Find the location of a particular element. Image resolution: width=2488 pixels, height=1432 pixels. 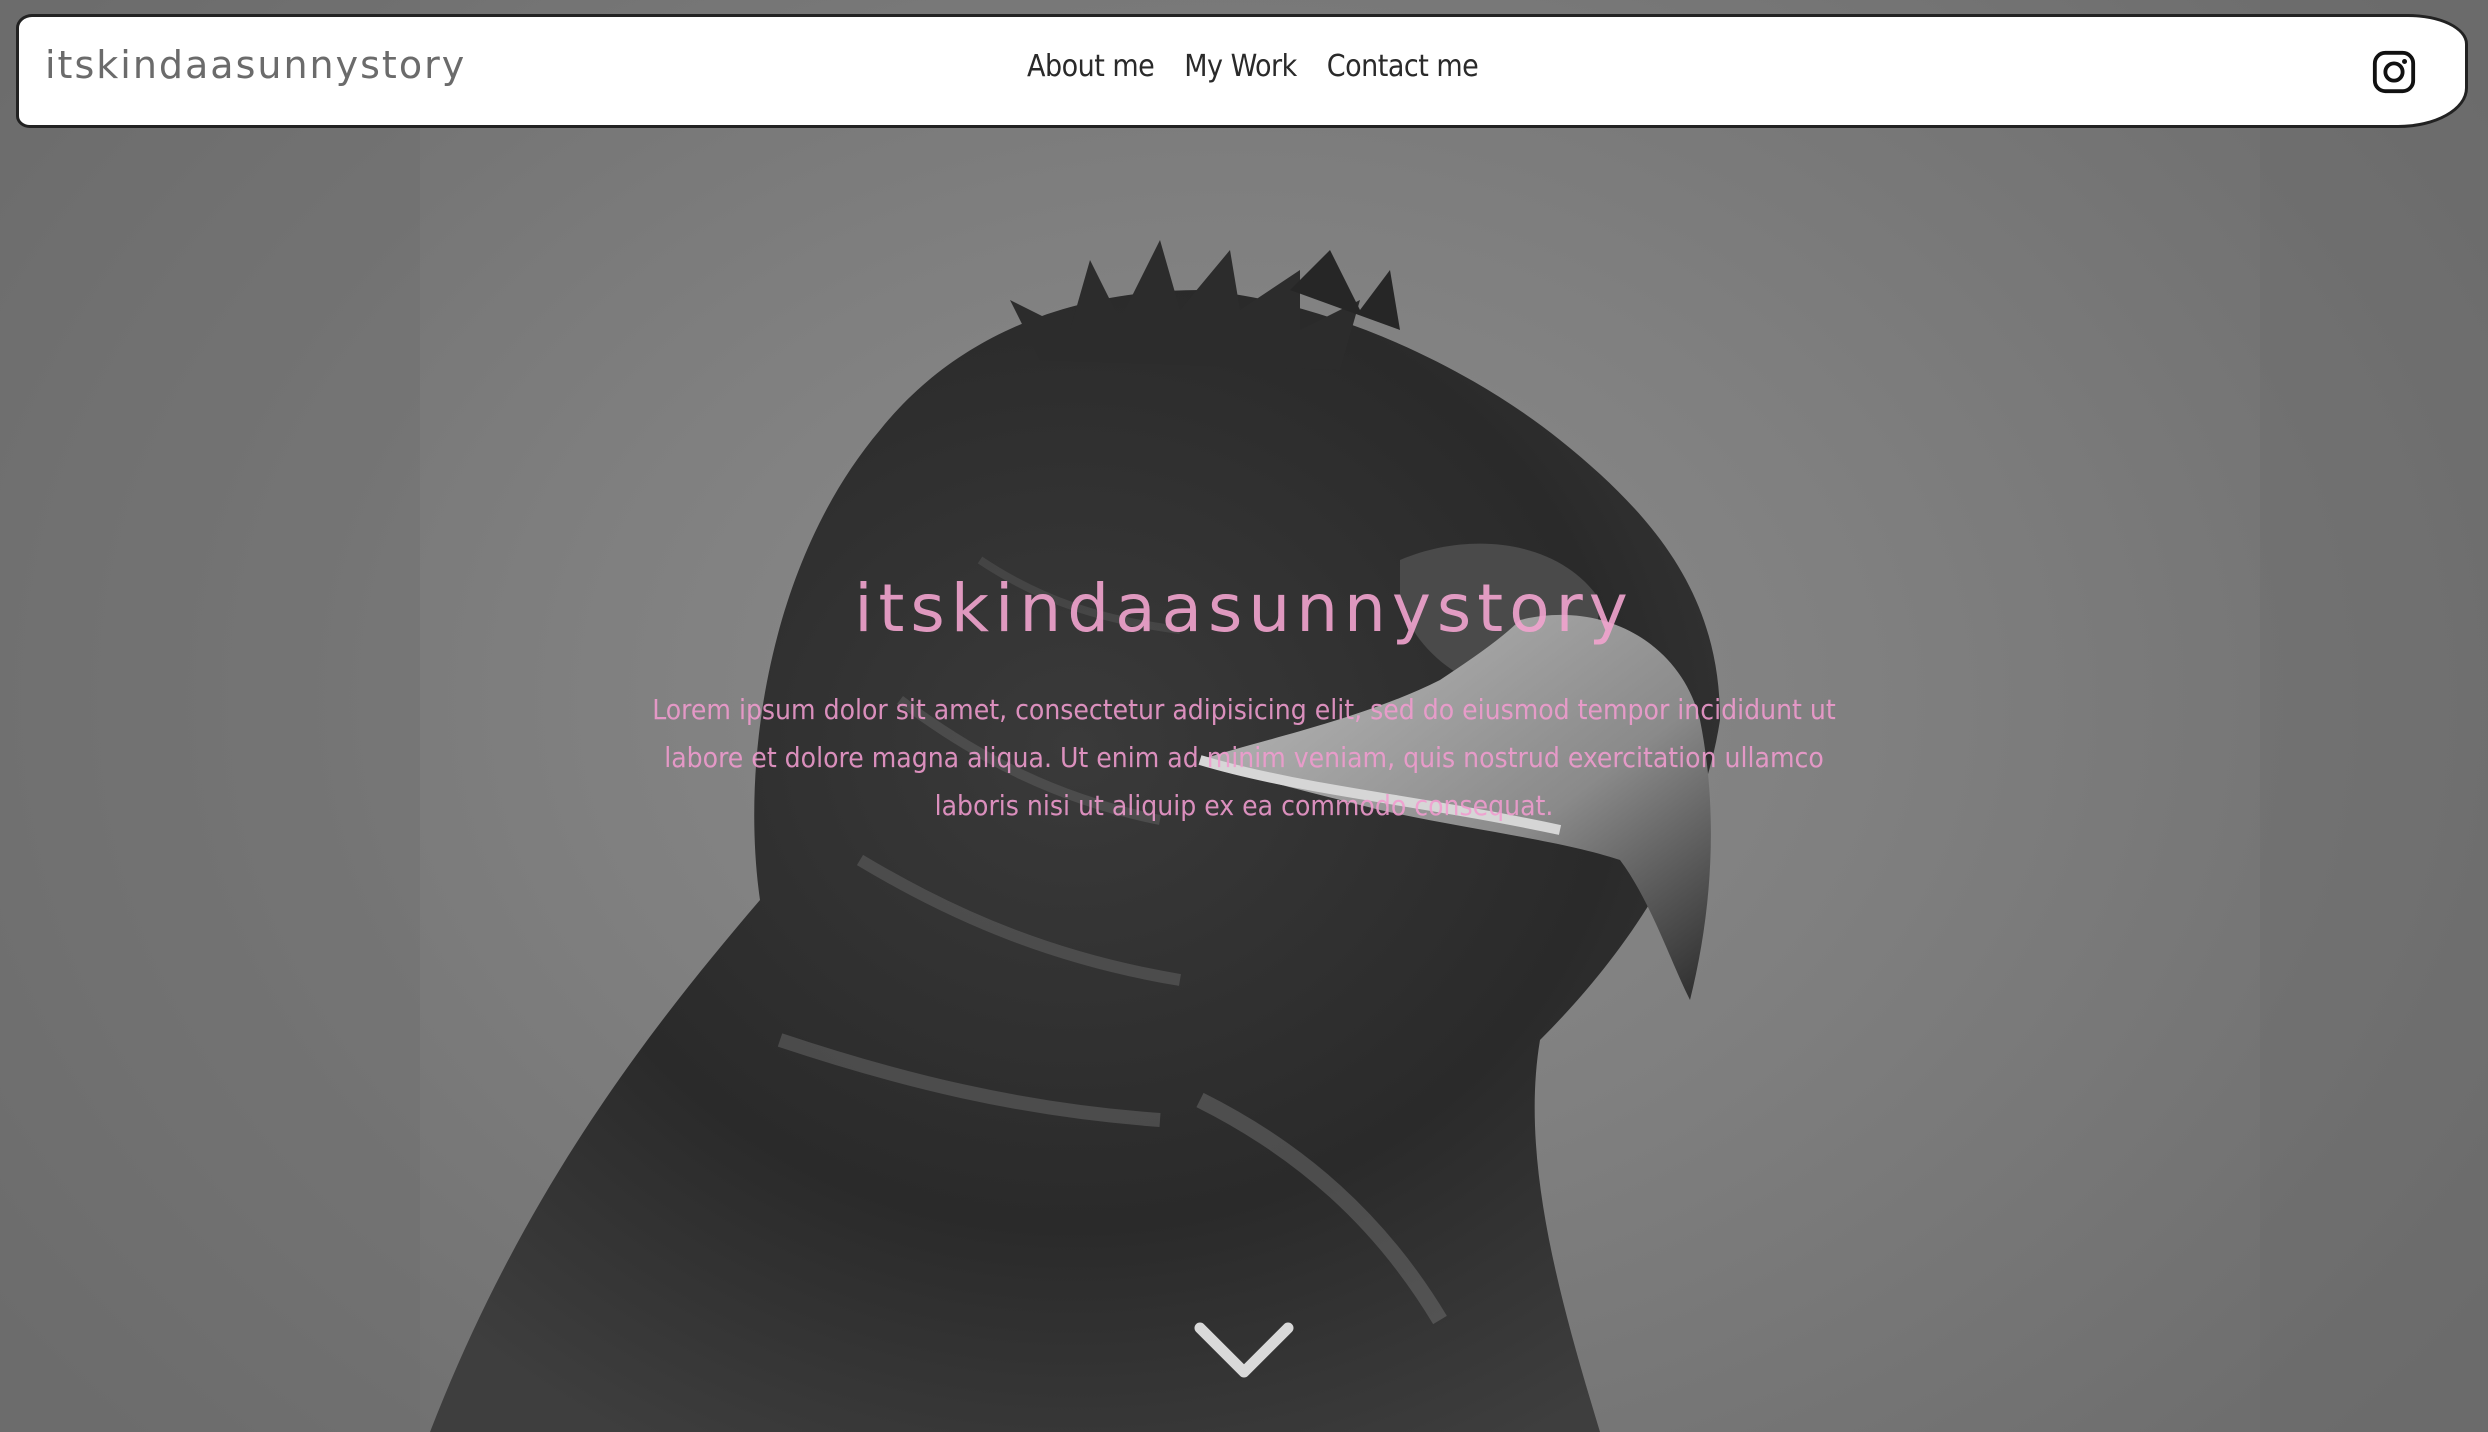

instagram-icon is located at coordinates (2394, 72).